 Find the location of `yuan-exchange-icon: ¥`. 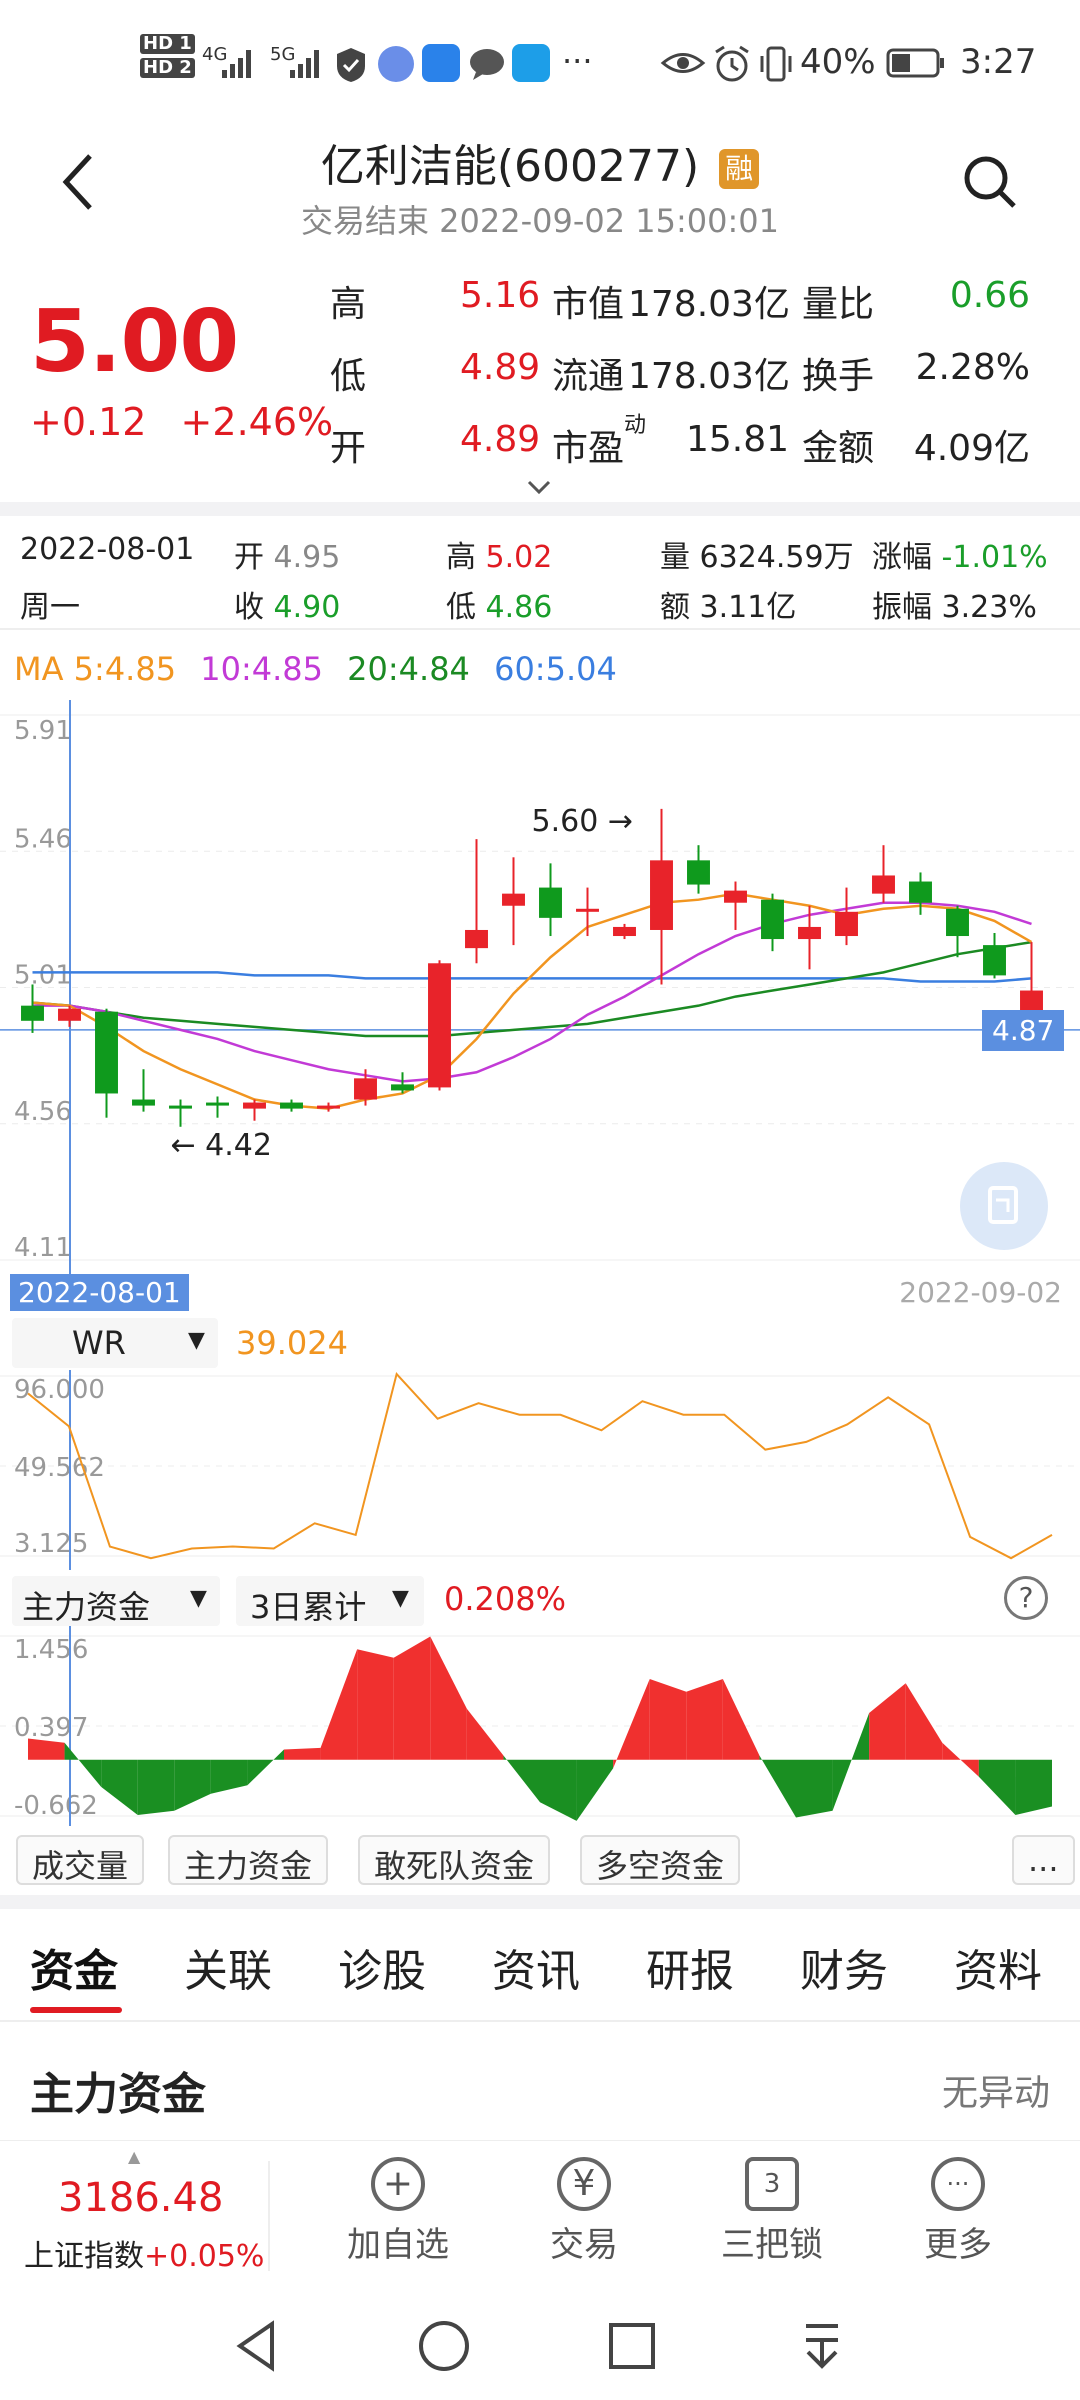

yuan-exchange-icon: ¥ is located at coordinates (584, 2184).